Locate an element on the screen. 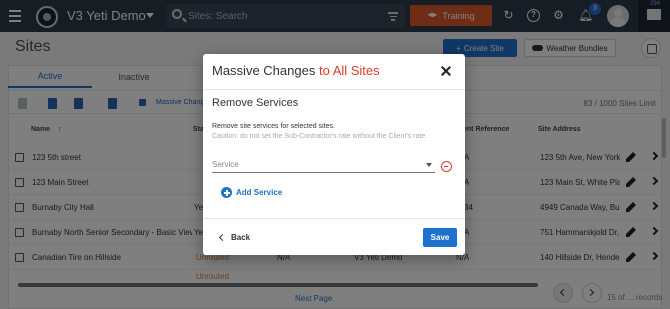 Image resolution: width=670 pixels, height=309 pixels. dialog-title: Massive Changes to All Sites is located at coordinates (296, 70).